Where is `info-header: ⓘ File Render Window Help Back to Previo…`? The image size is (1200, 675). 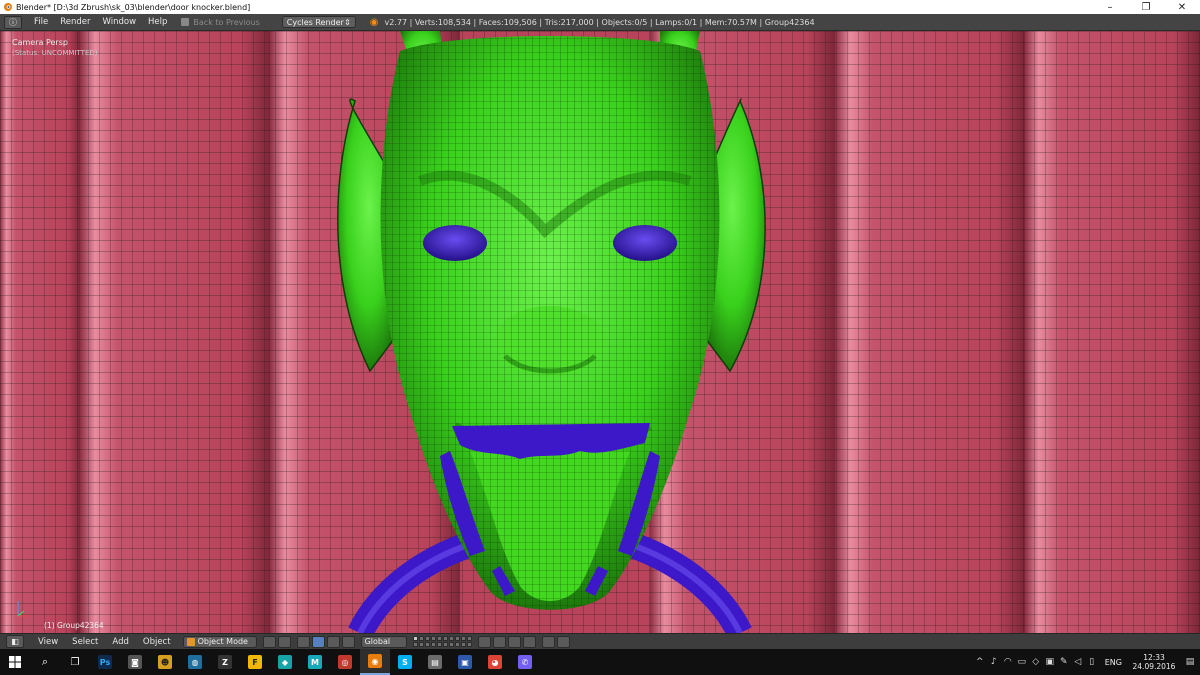
info-header: ⓘ File Render Window Help Back to Previo… is located at coordinates (600, 22).